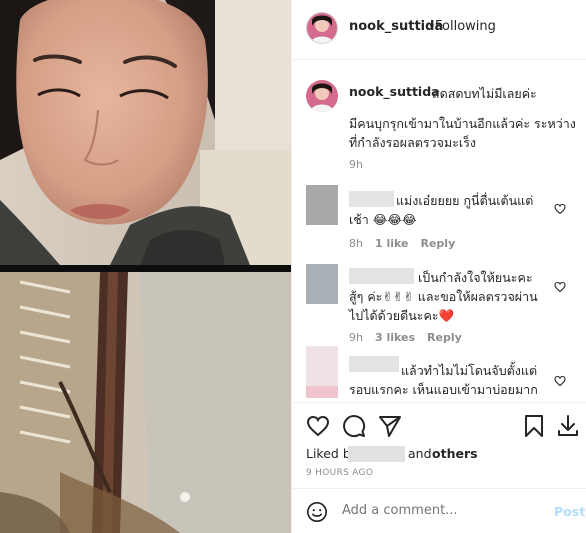  Describe the element at coordinates (568, 426) in the screenshot. I see `download-icon` at that location.